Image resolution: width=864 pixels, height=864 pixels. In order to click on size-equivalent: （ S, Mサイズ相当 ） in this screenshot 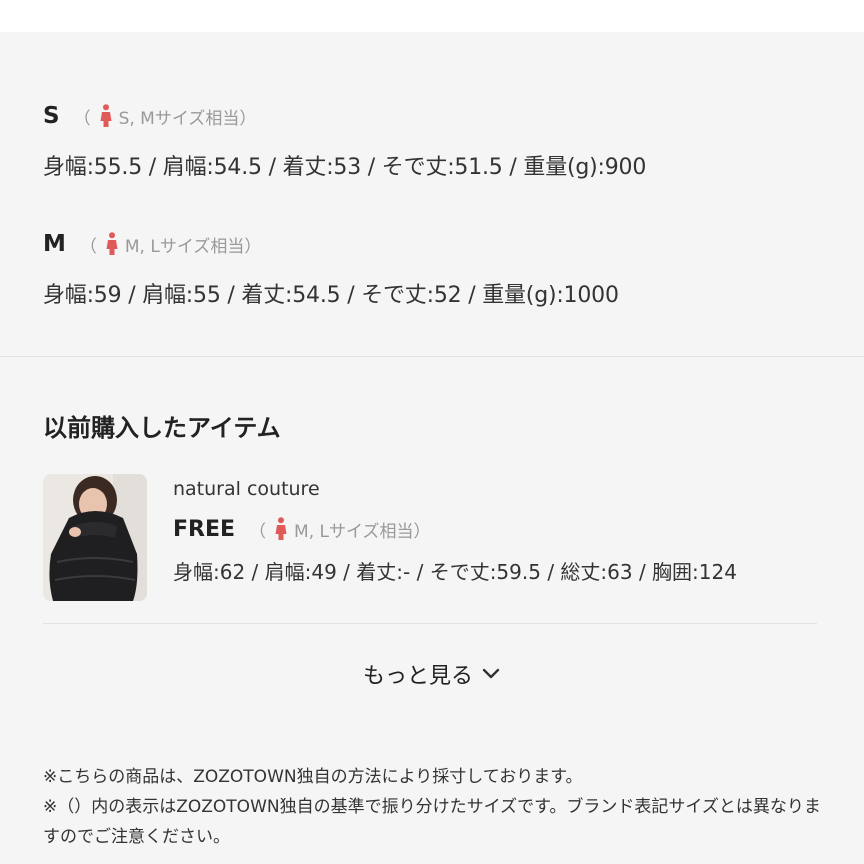, I will do `click(165, 116)`.